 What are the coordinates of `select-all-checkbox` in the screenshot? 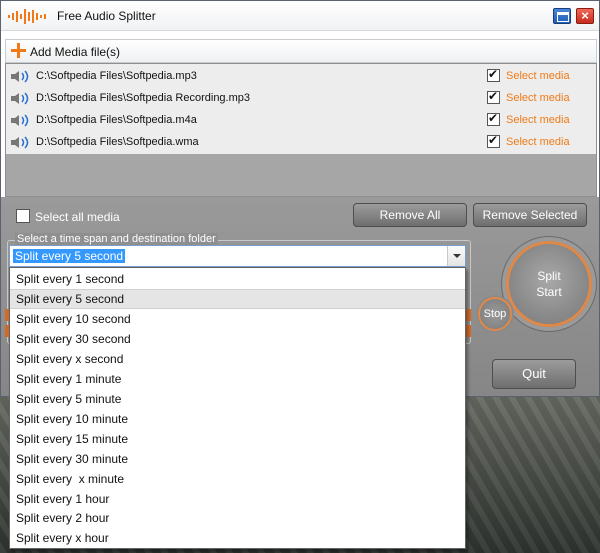 It's located at (23, 216).